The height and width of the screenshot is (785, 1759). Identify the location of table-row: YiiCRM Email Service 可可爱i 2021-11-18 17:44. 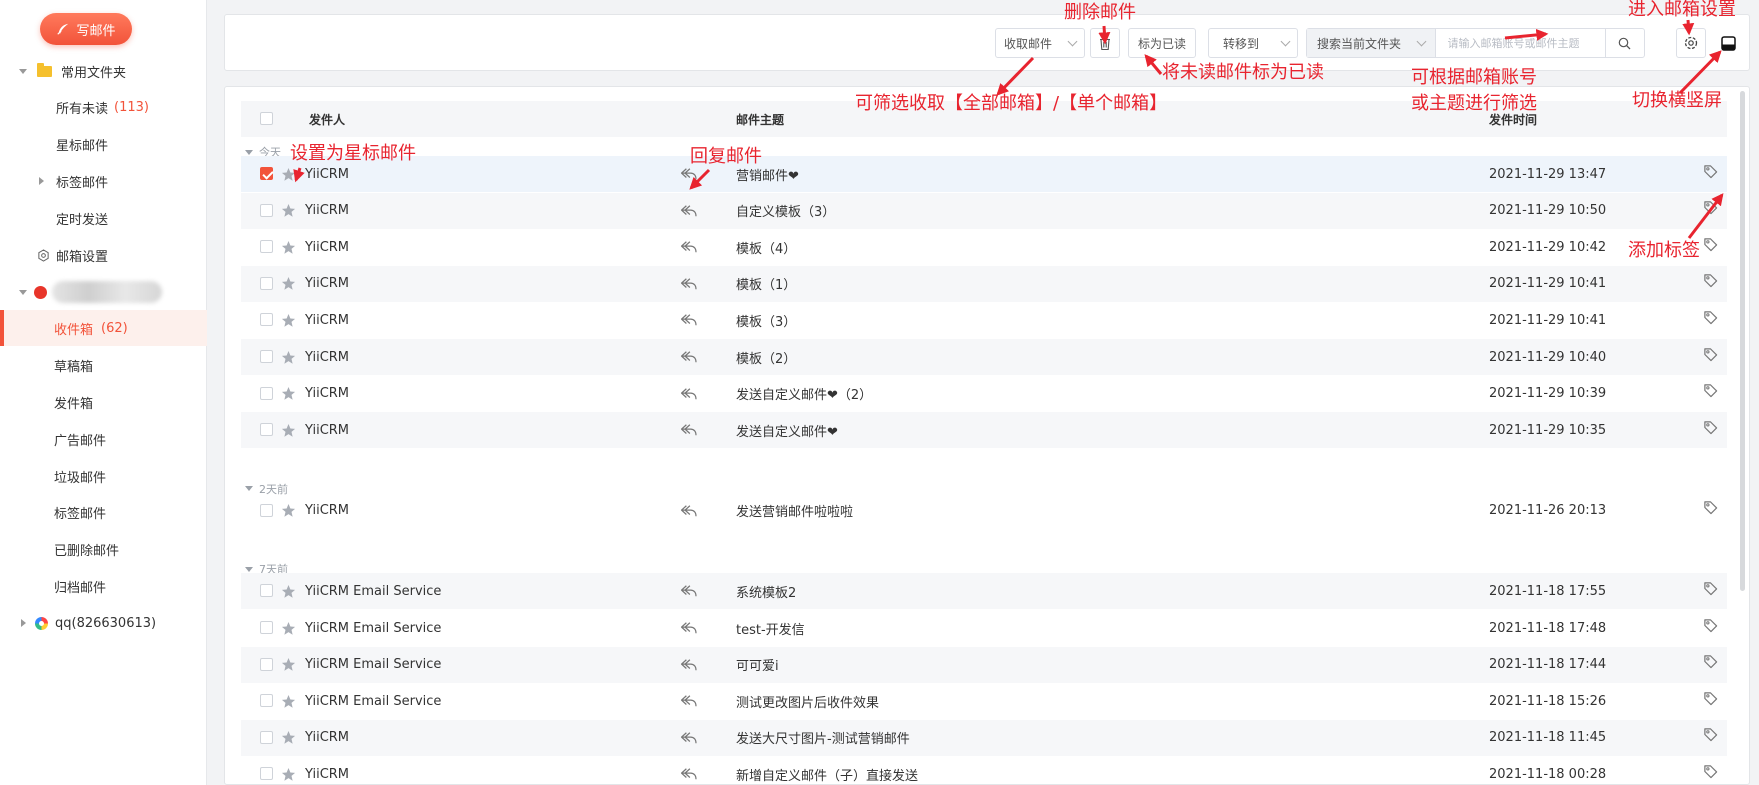
(984, 663).